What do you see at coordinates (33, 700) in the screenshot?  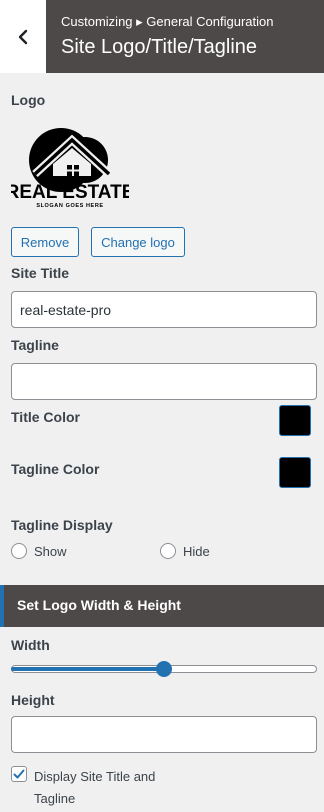 I see `height-label: Height` at bounding box center [33, 700].